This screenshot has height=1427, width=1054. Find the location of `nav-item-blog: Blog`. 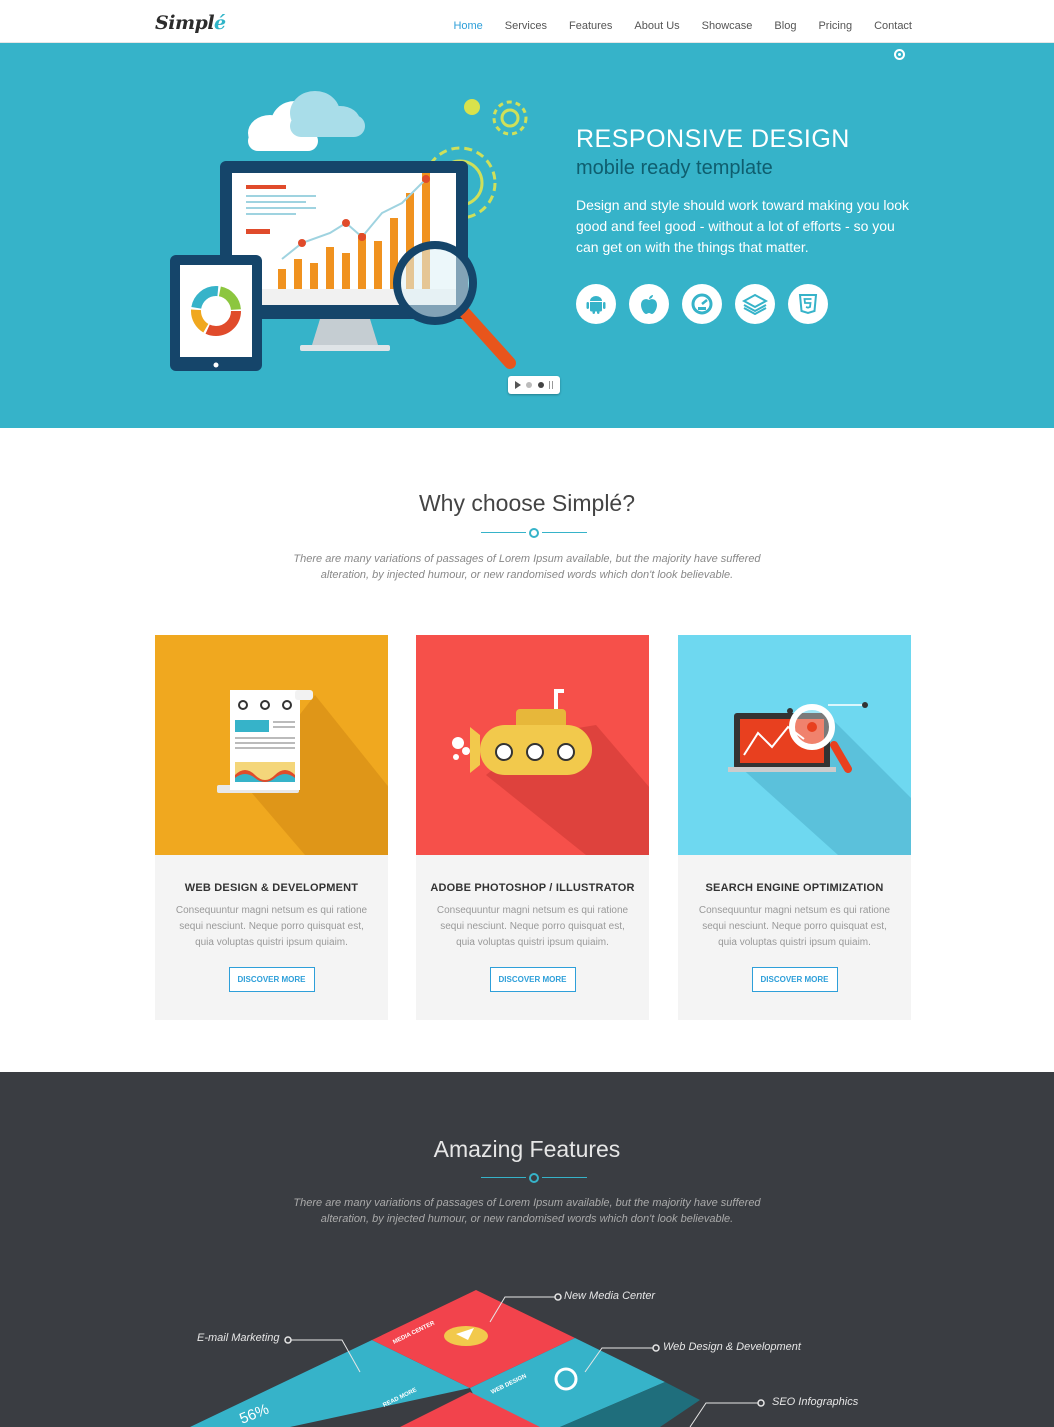

nav-item-blog: Blog is located at coordinates (785, 26).